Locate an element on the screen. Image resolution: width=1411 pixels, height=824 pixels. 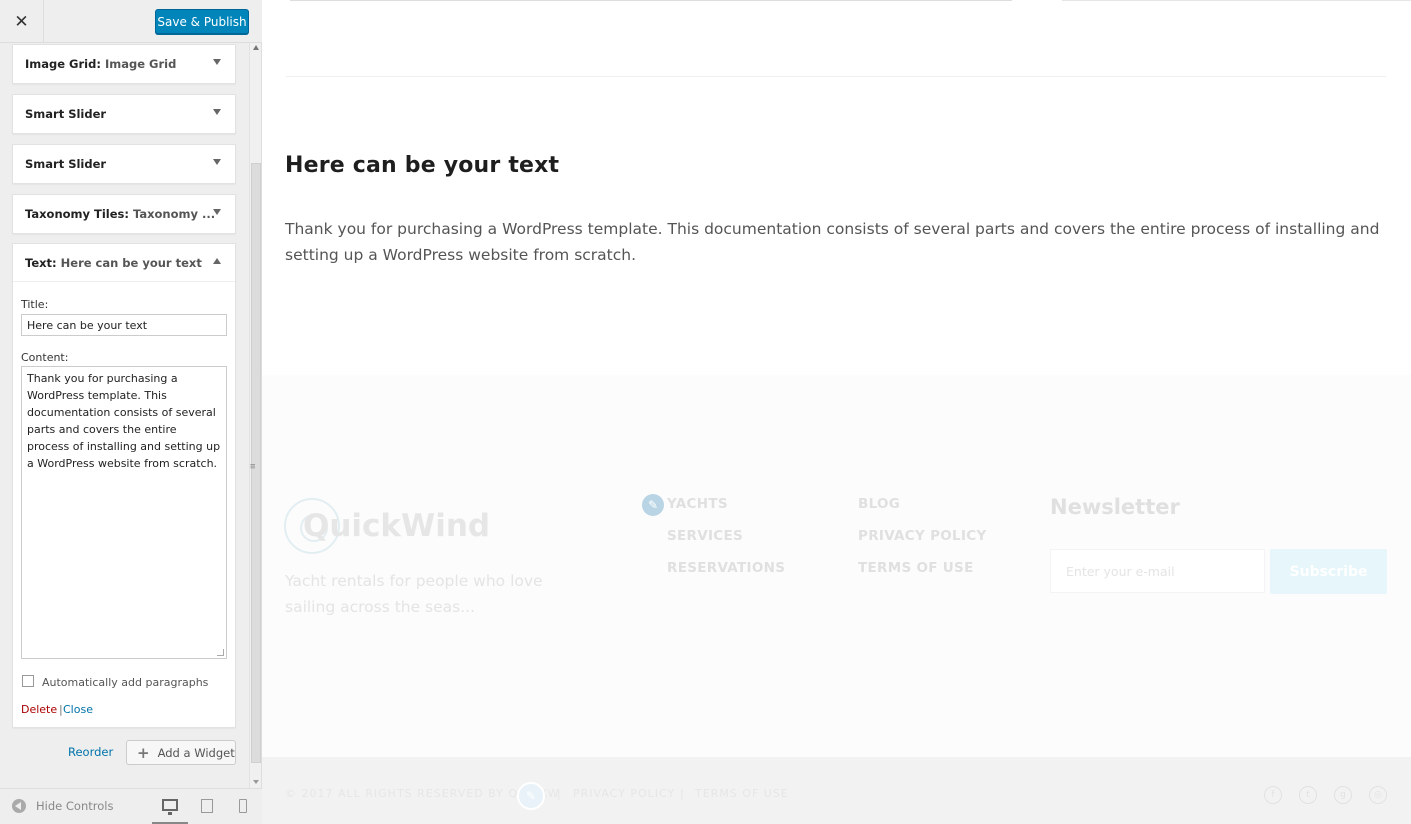
bottom-link-privacy: PRIVACY POLICY is located at coordinates (624, 793).